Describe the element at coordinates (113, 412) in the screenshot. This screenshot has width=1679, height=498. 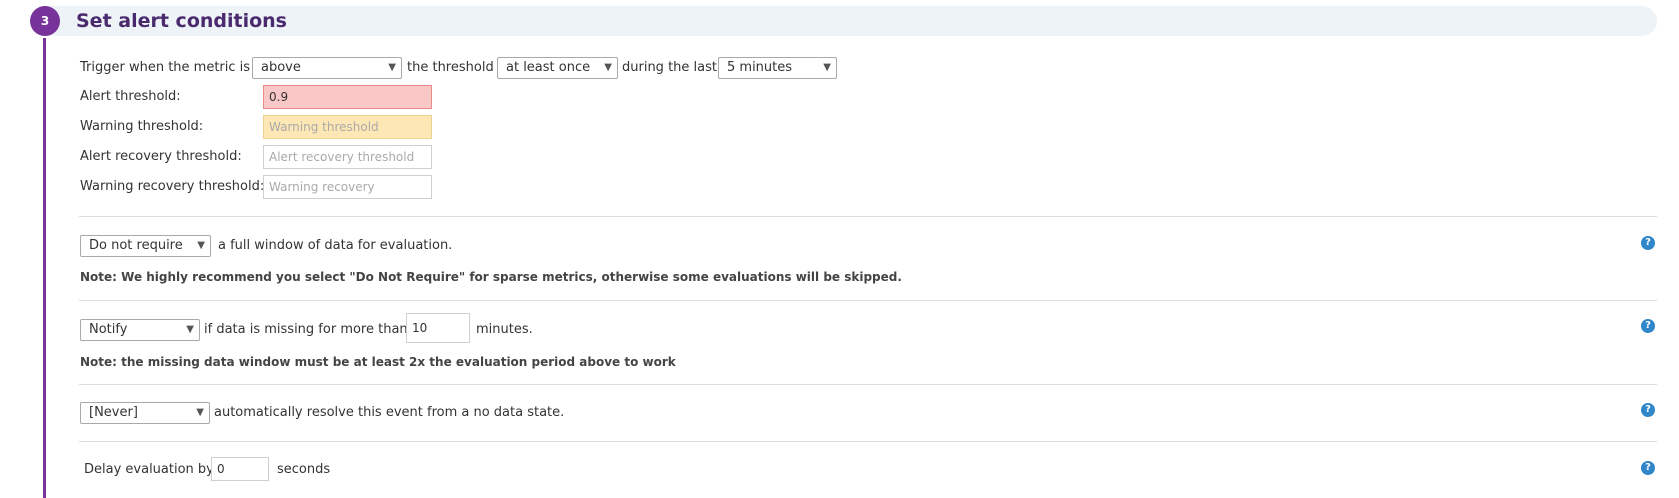
I see `auto-resolve-select-value: [Never]` at that location.